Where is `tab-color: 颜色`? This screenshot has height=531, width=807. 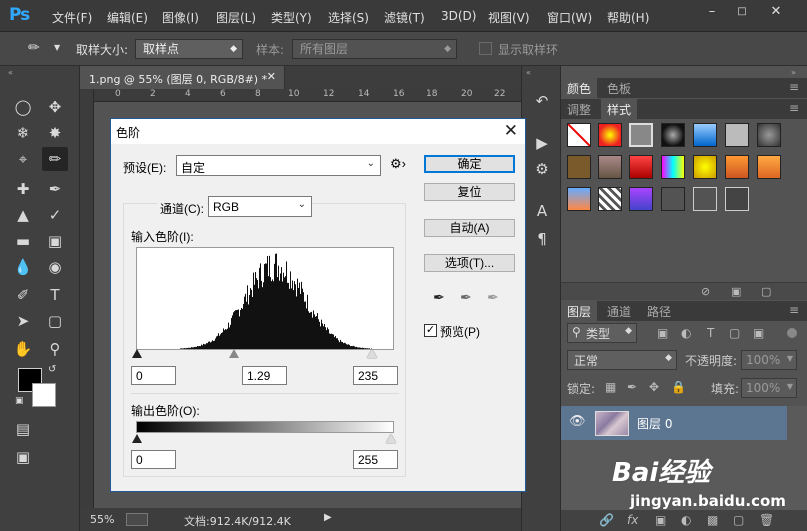 tab-color: 颜色 is located at coordinates (579, 88).